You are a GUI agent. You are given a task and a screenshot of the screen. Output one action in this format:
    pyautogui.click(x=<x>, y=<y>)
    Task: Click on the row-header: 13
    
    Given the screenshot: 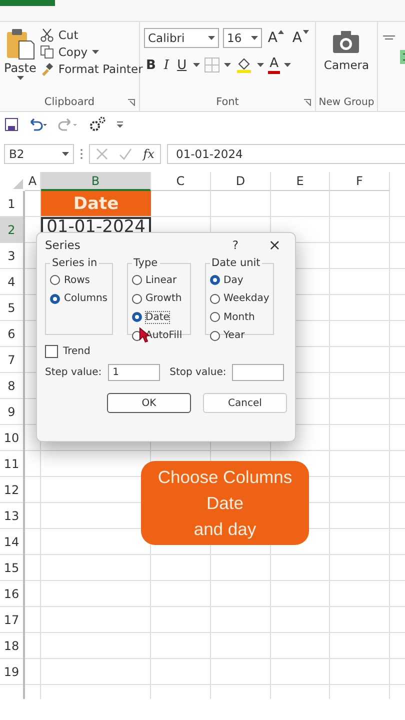 What is the action you would take?
    pyautogui.click(x=11, y=516)
    